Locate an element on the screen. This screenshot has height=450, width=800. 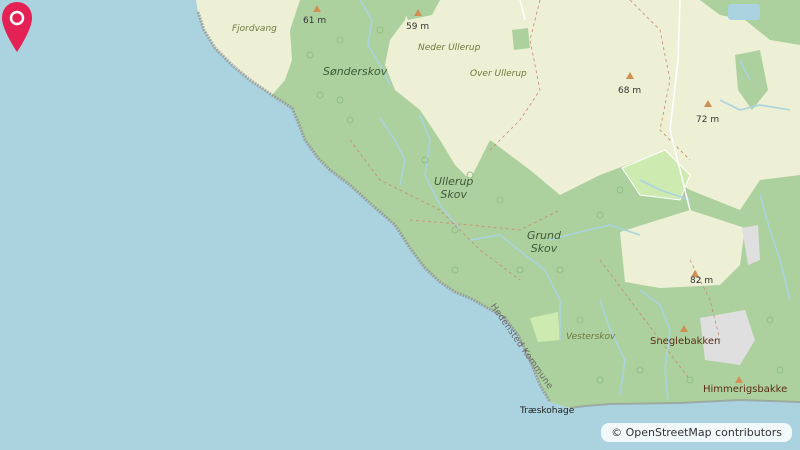
label-elevation-61: 61 m is located at coordinates (315, 21).